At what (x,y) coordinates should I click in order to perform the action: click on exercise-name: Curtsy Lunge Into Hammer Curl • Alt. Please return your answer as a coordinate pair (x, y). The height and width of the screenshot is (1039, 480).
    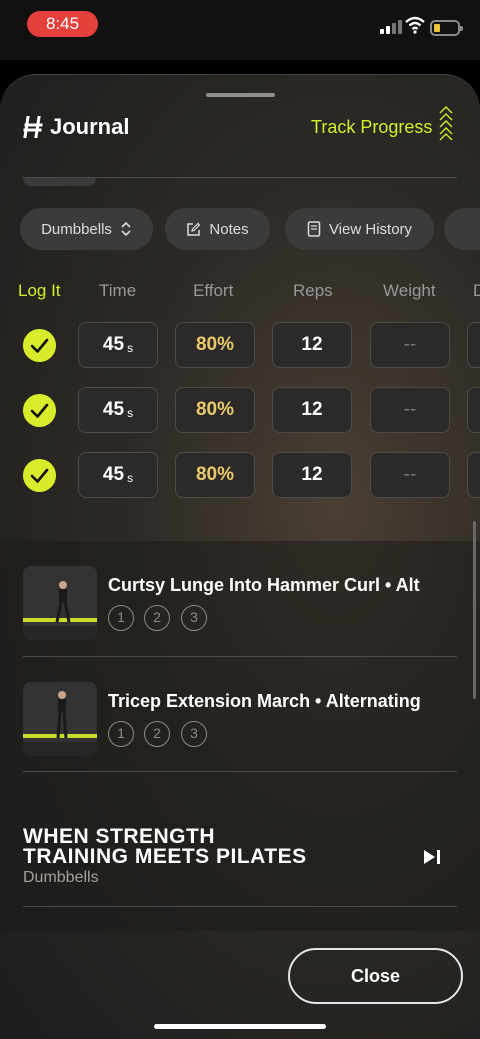
    Looking at the image, I should click on (264, 585).